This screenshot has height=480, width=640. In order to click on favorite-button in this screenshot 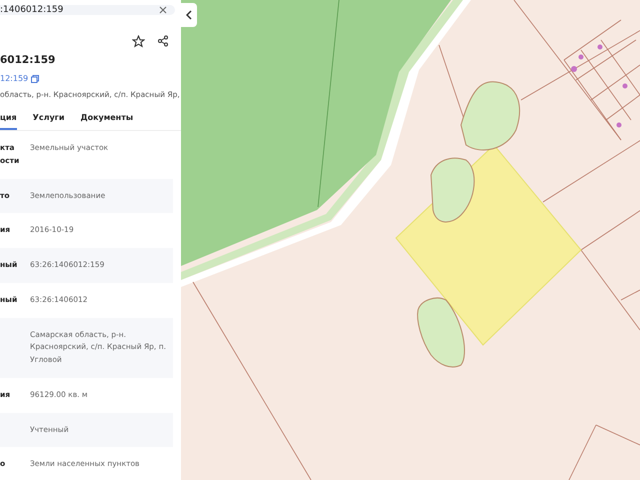, I will do `click(138, 41)`.